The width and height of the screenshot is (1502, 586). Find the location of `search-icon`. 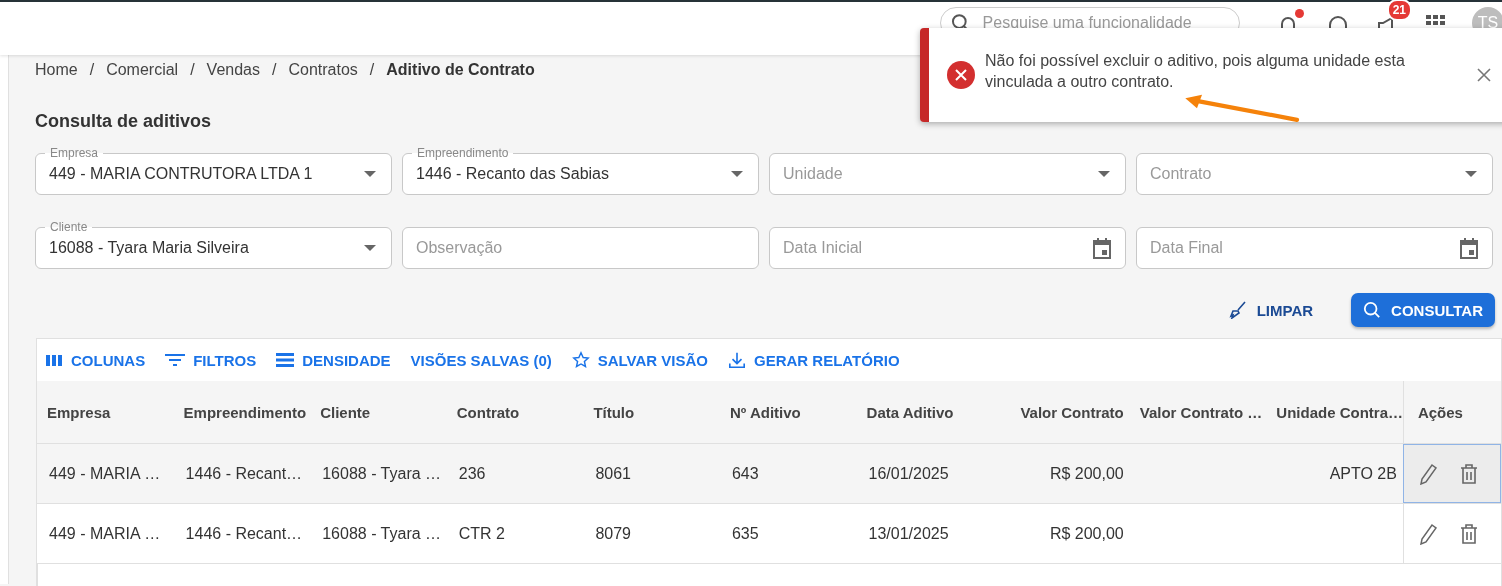

search-icon is located at coordinates (1372, 310).